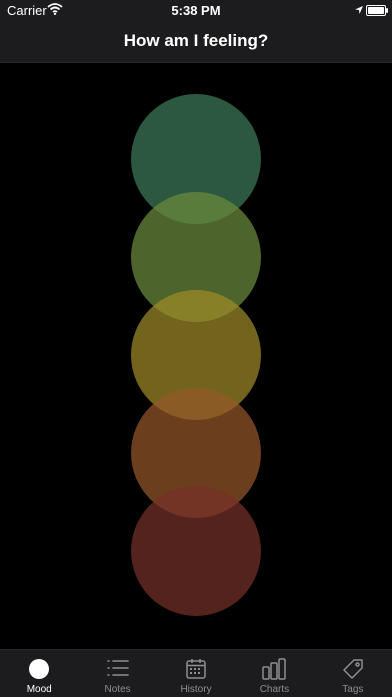 The image size is (392, 697). I want to click on tab-bar: Mood Notes History Charts Tags, so click(196, 673).